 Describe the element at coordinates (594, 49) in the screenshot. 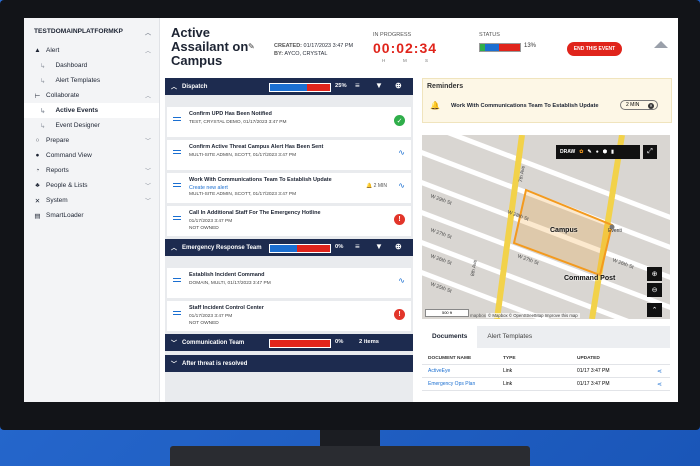

I see `end-event-button: END THIS EVENT` at that location.